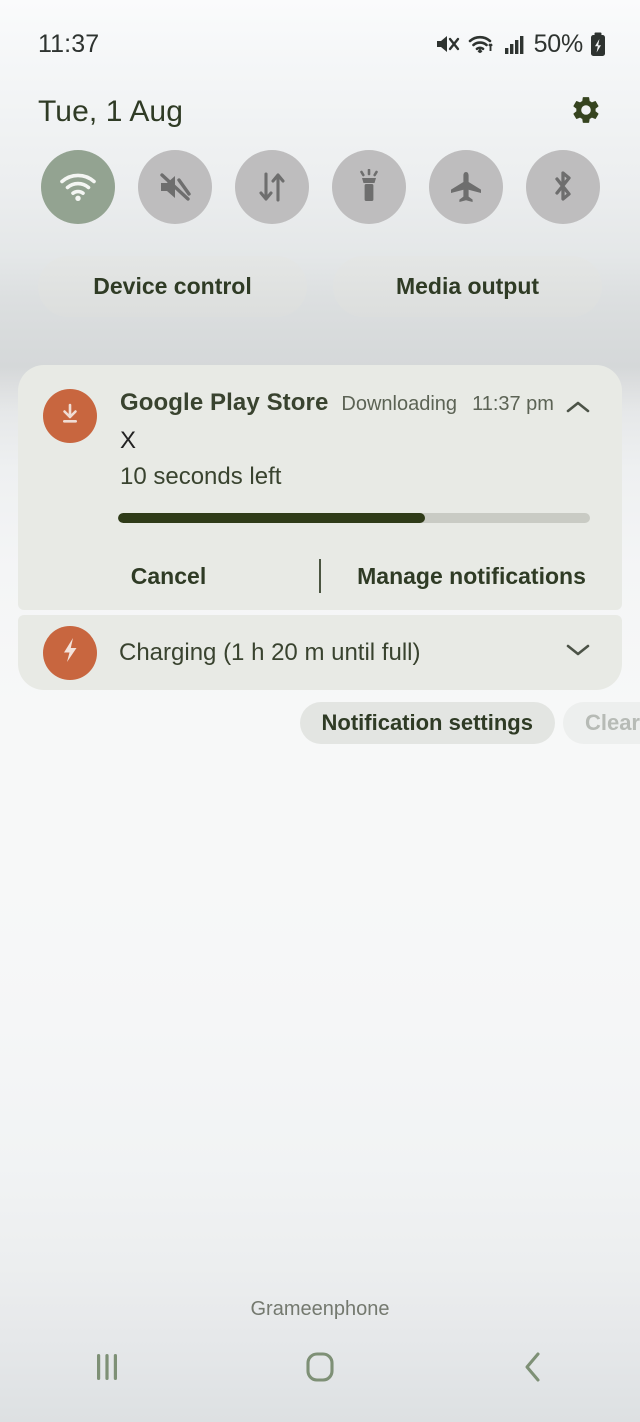  I want to click on cancel-button: Cancel, so click(168, 576).